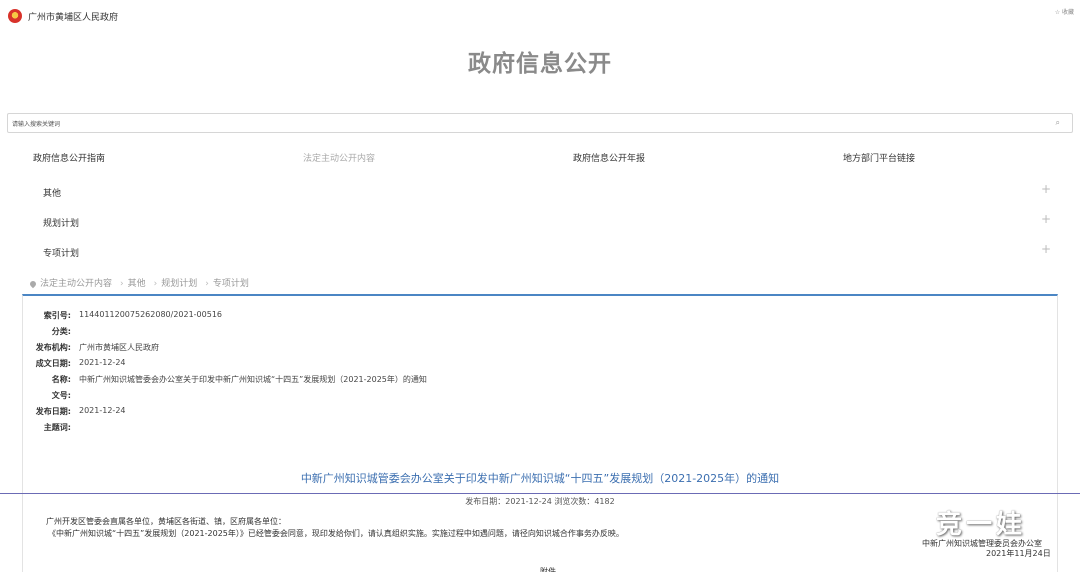  What do you see at coordinates (523, 317) in the screenshot?
I see `meta-row-index-number: 索引号: 114401120075262080/2021-00516` at bounding box center [523, 317].